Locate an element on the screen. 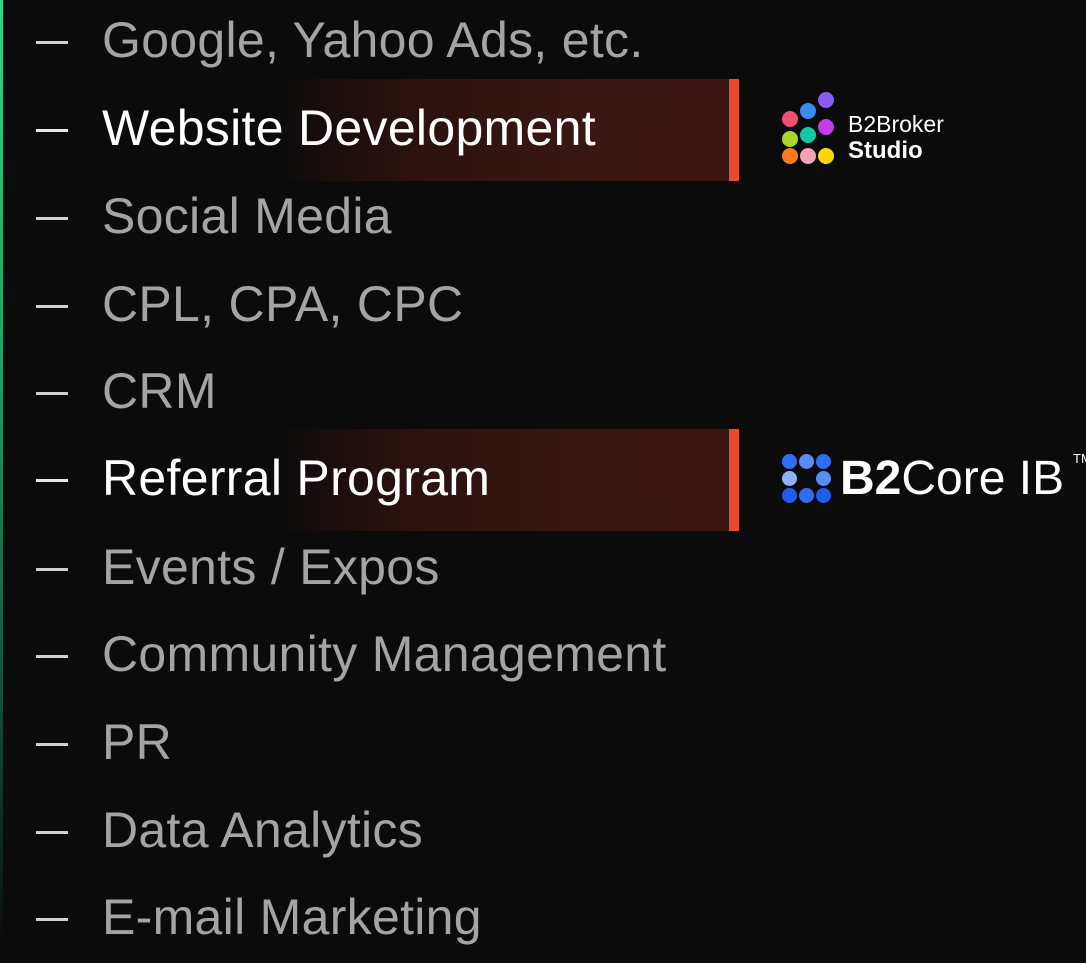 The image size is (1086, 963). list-item-label: E-mail Marketing is located at coordinates (292, 917).